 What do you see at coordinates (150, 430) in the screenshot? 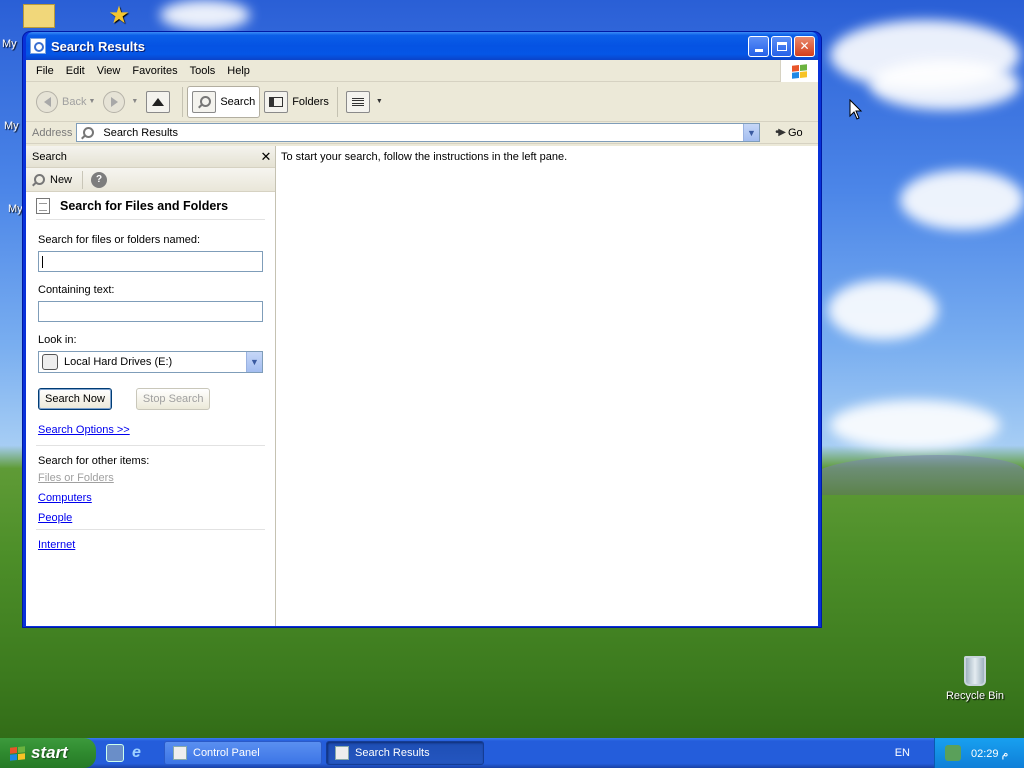
I see `search-options-link: Search Options >>` at bounding box center [150, 430].